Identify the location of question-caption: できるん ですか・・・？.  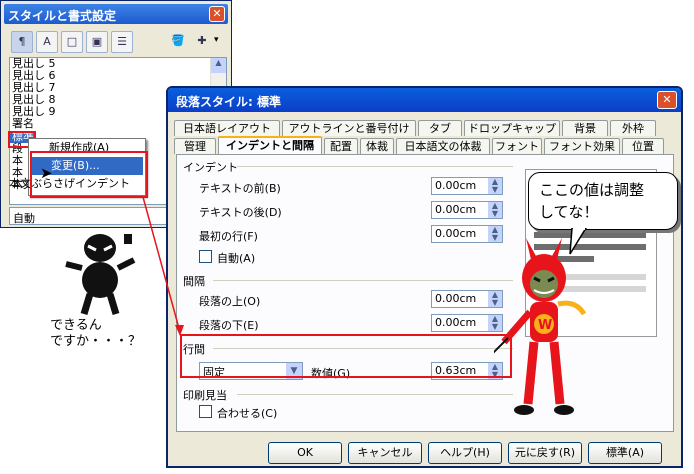
(96, 333).